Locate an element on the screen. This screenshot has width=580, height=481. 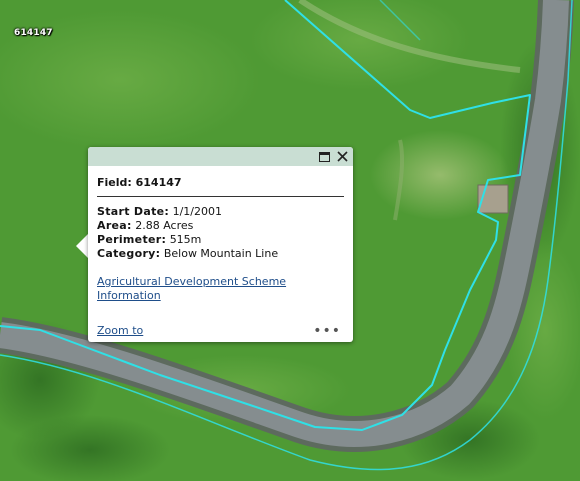
attribute-value: Below Mountain Line is located at coordinates (221, 253).